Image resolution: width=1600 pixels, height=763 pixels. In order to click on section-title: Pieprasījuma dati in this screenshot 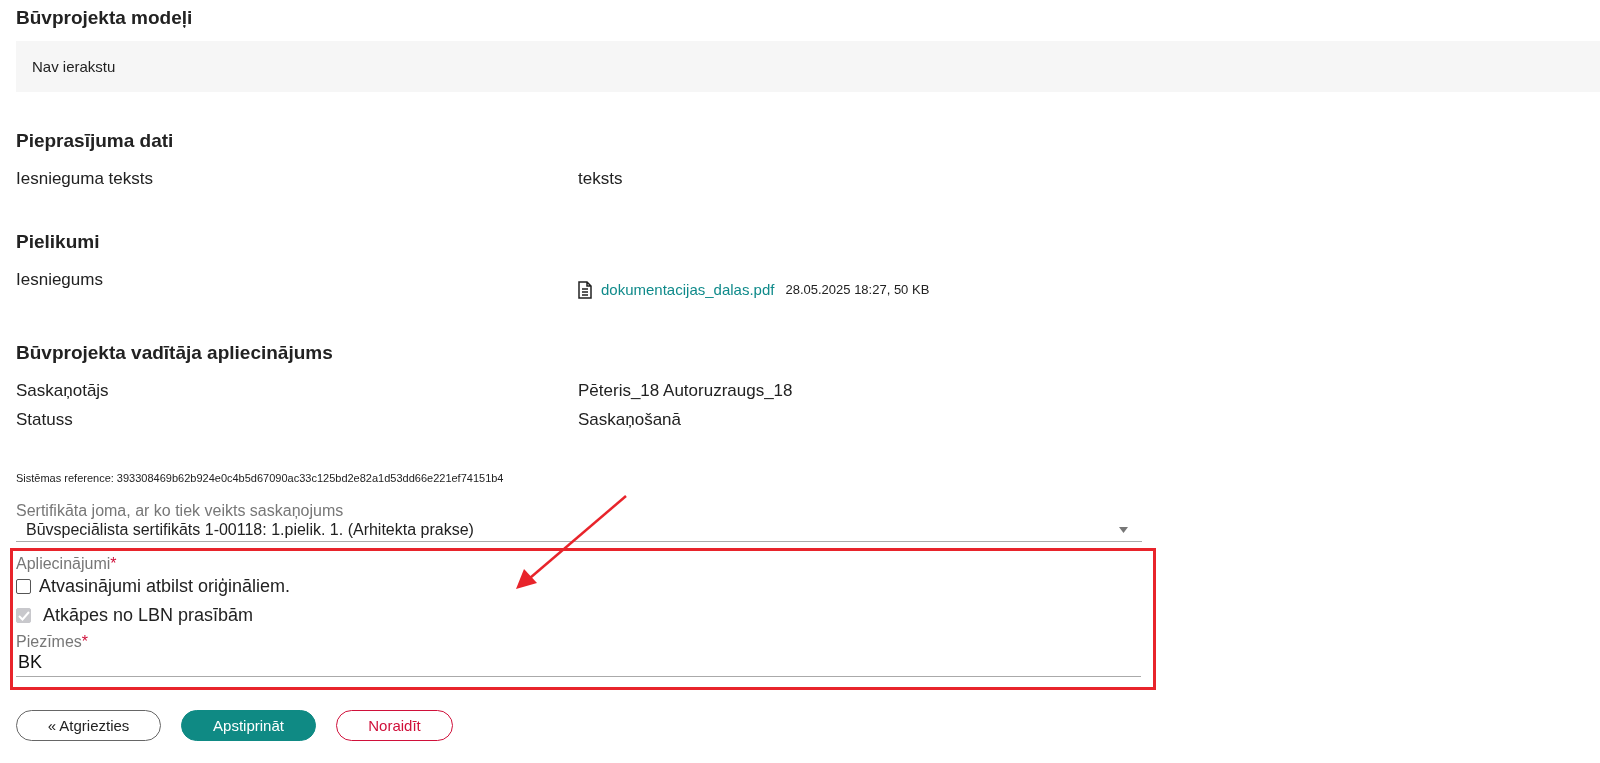, I will do `click(95, 141)`.